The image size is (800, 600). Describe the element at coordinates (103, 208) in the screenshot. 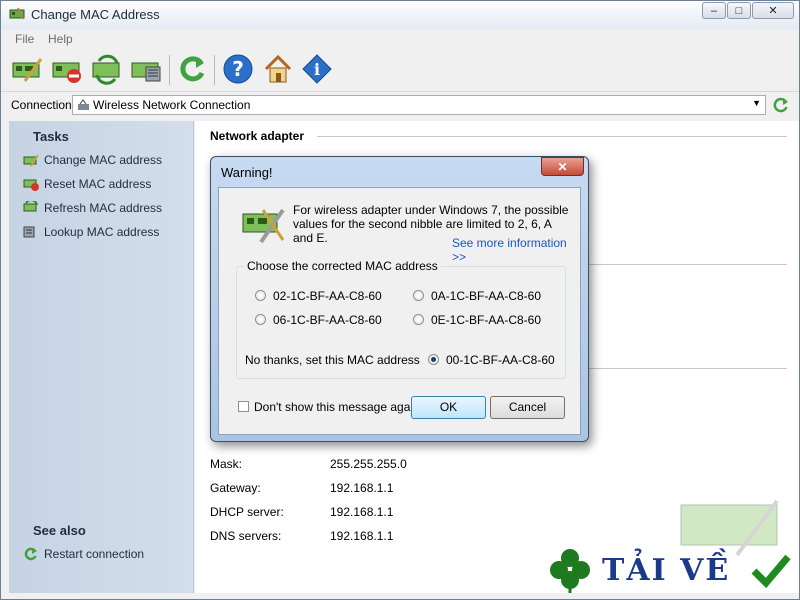

I see `task-label: Refresh MAC address` at that location.